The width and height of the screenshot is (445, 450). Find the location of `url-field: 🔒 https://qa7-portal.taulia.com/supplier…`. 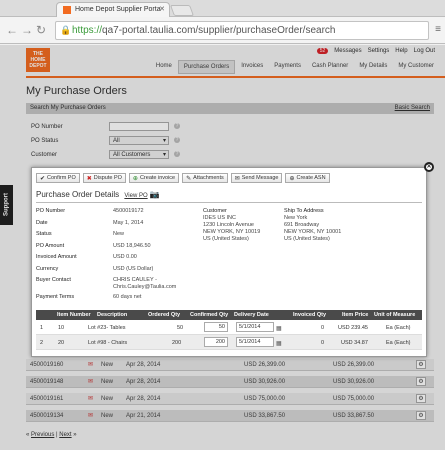

url-field: 🔒 https://qa7-portal.taulia.com/supplier… is located at coordinates (242, 30).